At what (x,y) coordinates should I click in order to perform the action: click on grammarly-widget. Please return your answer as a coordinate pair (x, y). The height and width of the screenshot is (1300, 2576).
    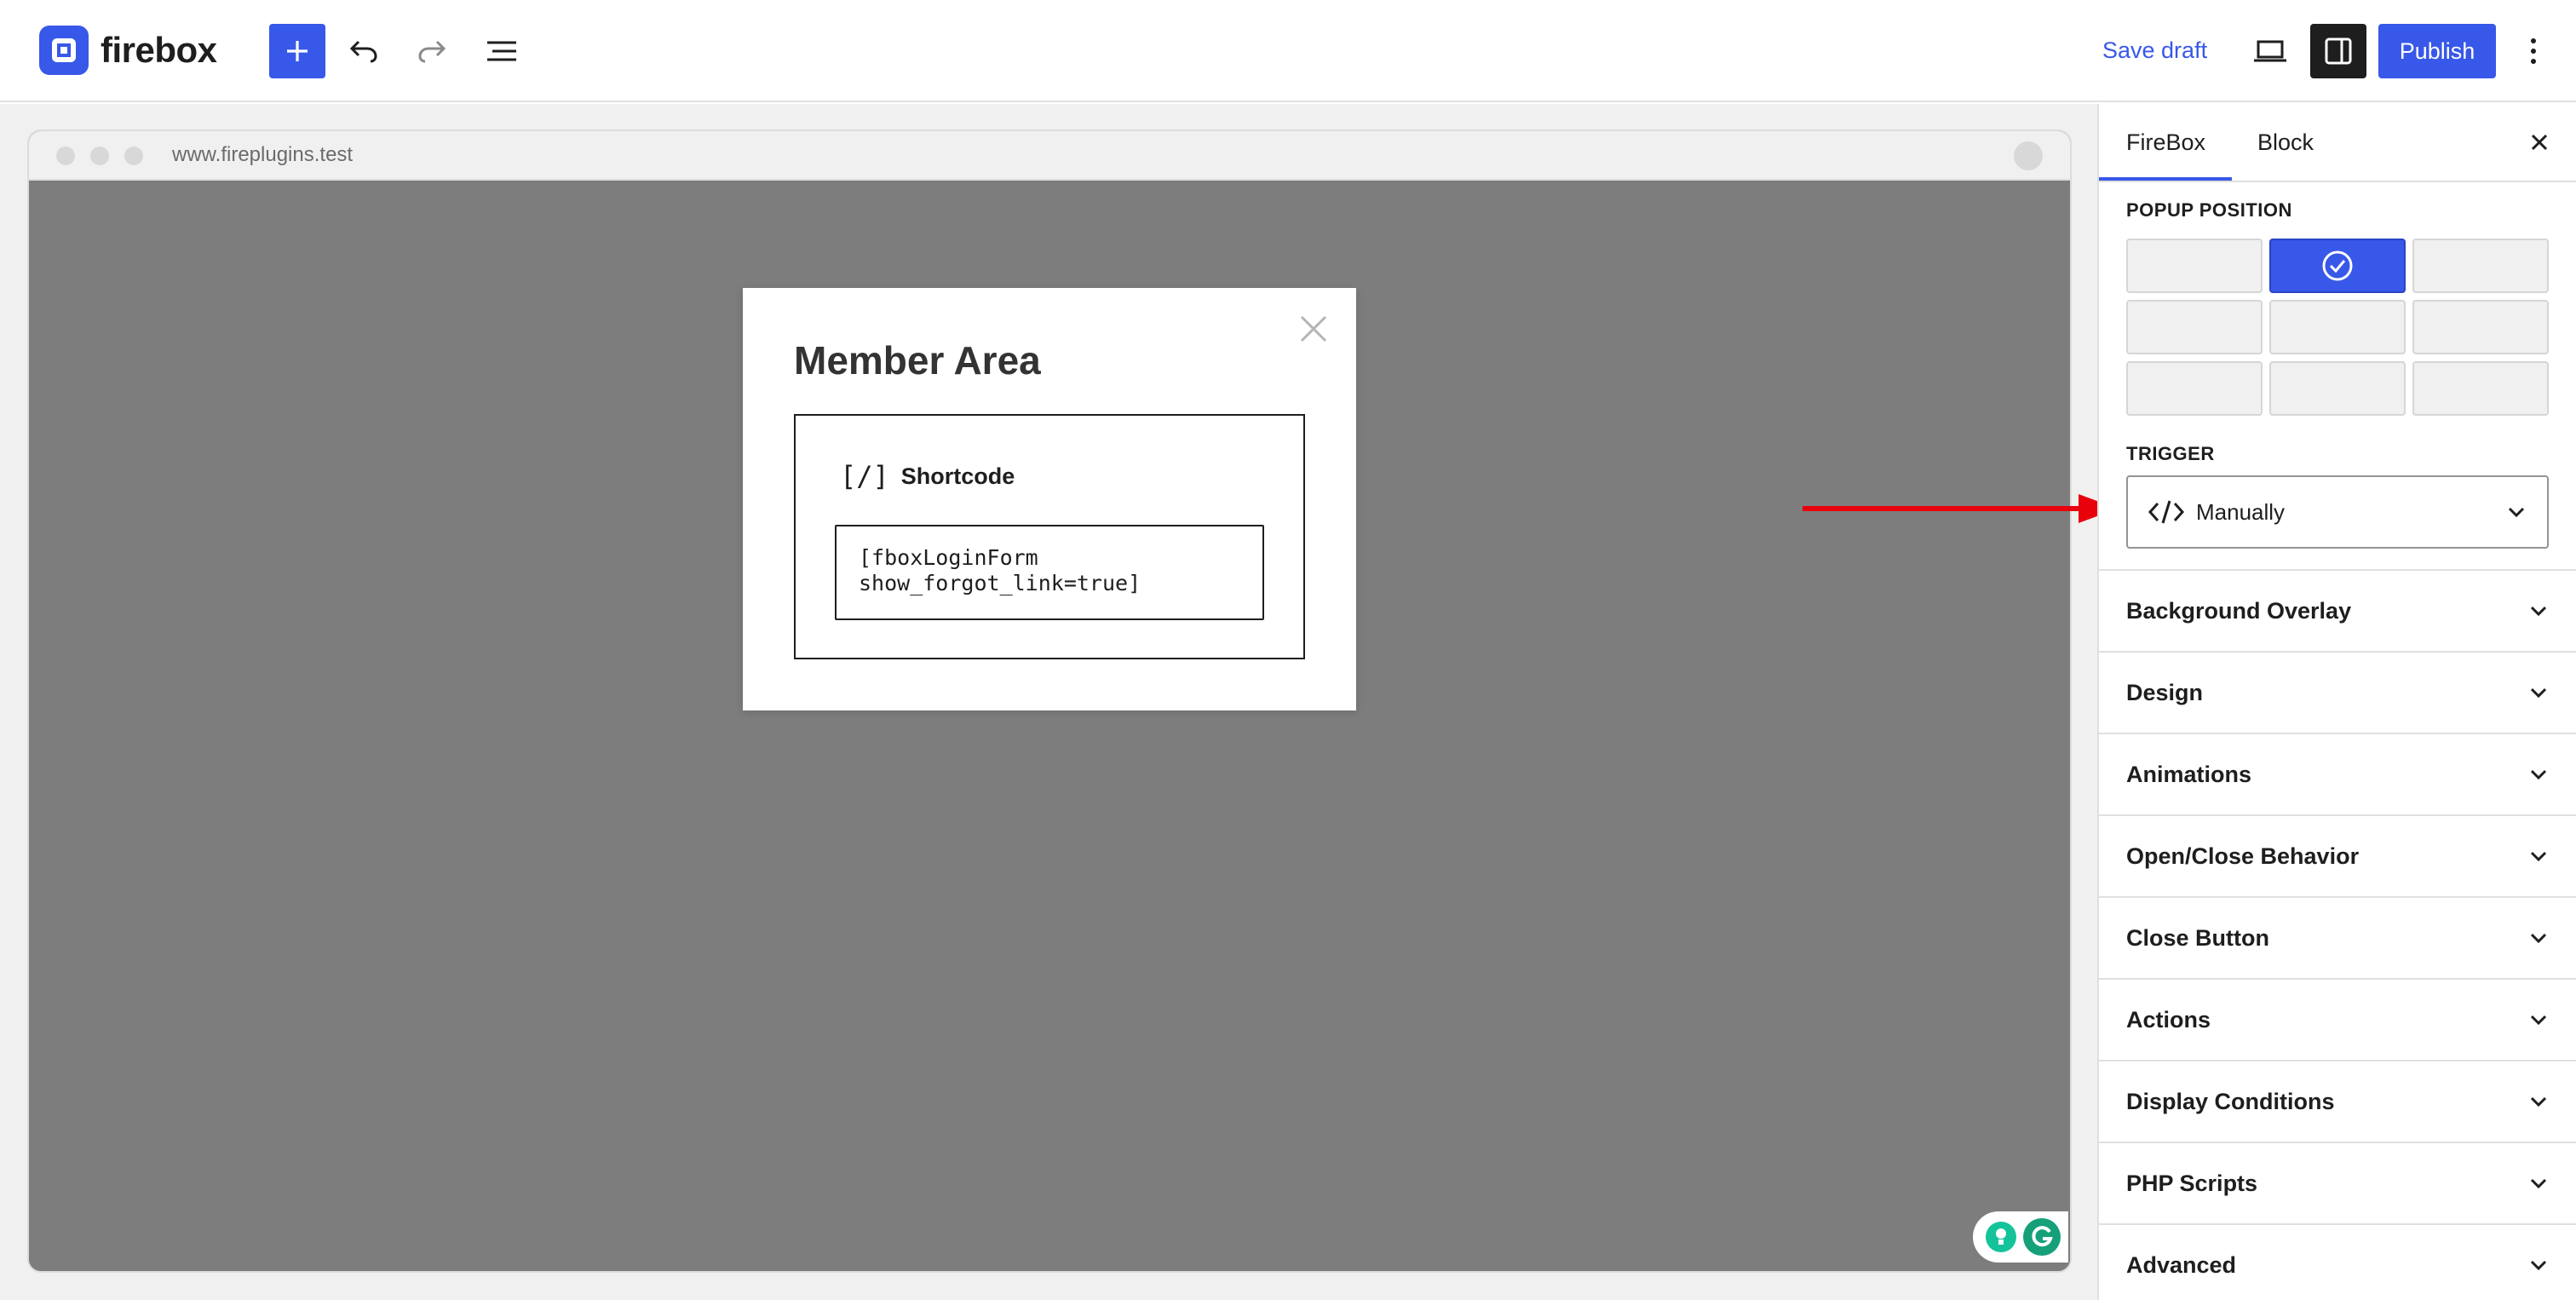
    Looking at the image, I should click on (2021, 1237).